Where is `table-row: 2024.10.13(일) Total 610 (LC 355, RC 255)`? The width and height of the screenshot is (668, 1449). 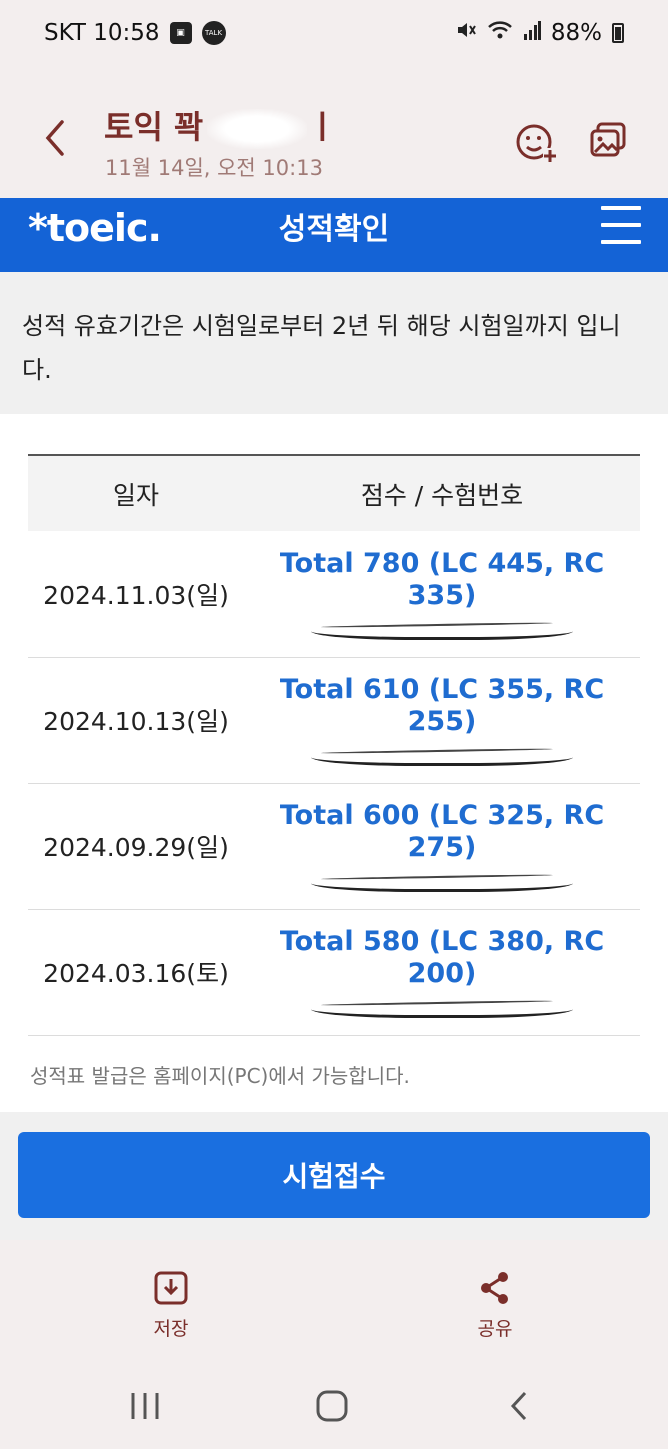 table-row: 2024.10.13(일) Total 610 (LC 355, RC 255) is located at coordinates (334, 720).